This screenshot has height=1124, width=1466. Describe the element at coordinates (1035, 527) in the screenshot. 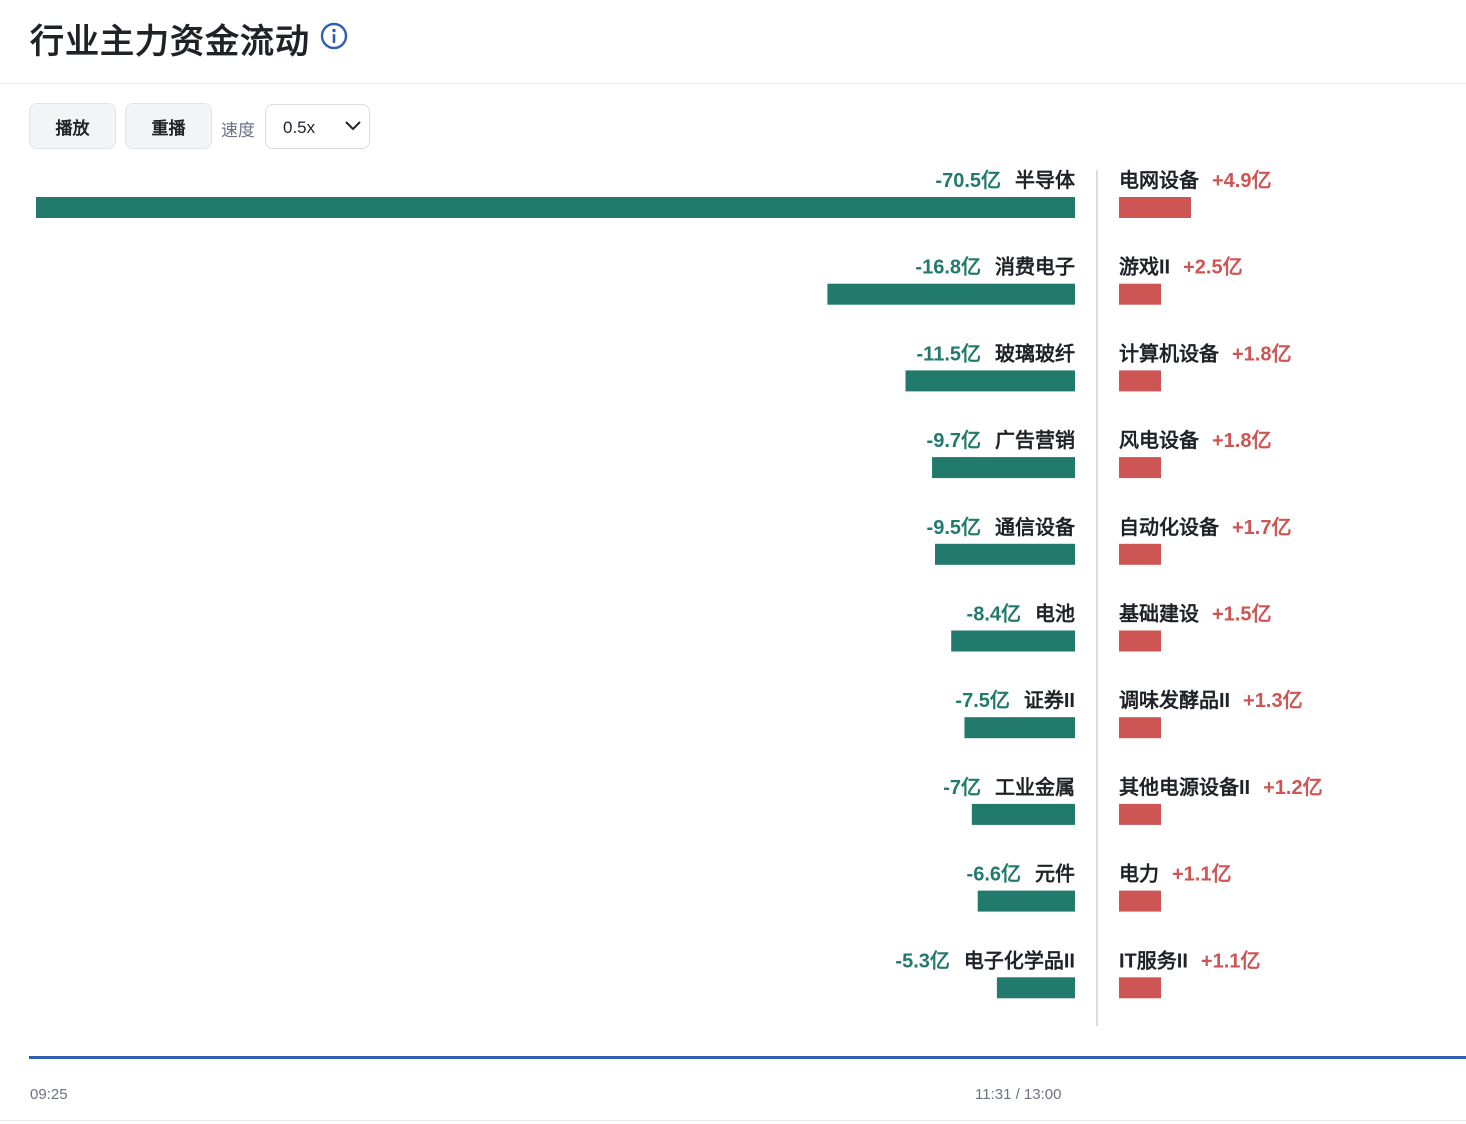

I see `outflow-category-label: 通信设备` at that location.